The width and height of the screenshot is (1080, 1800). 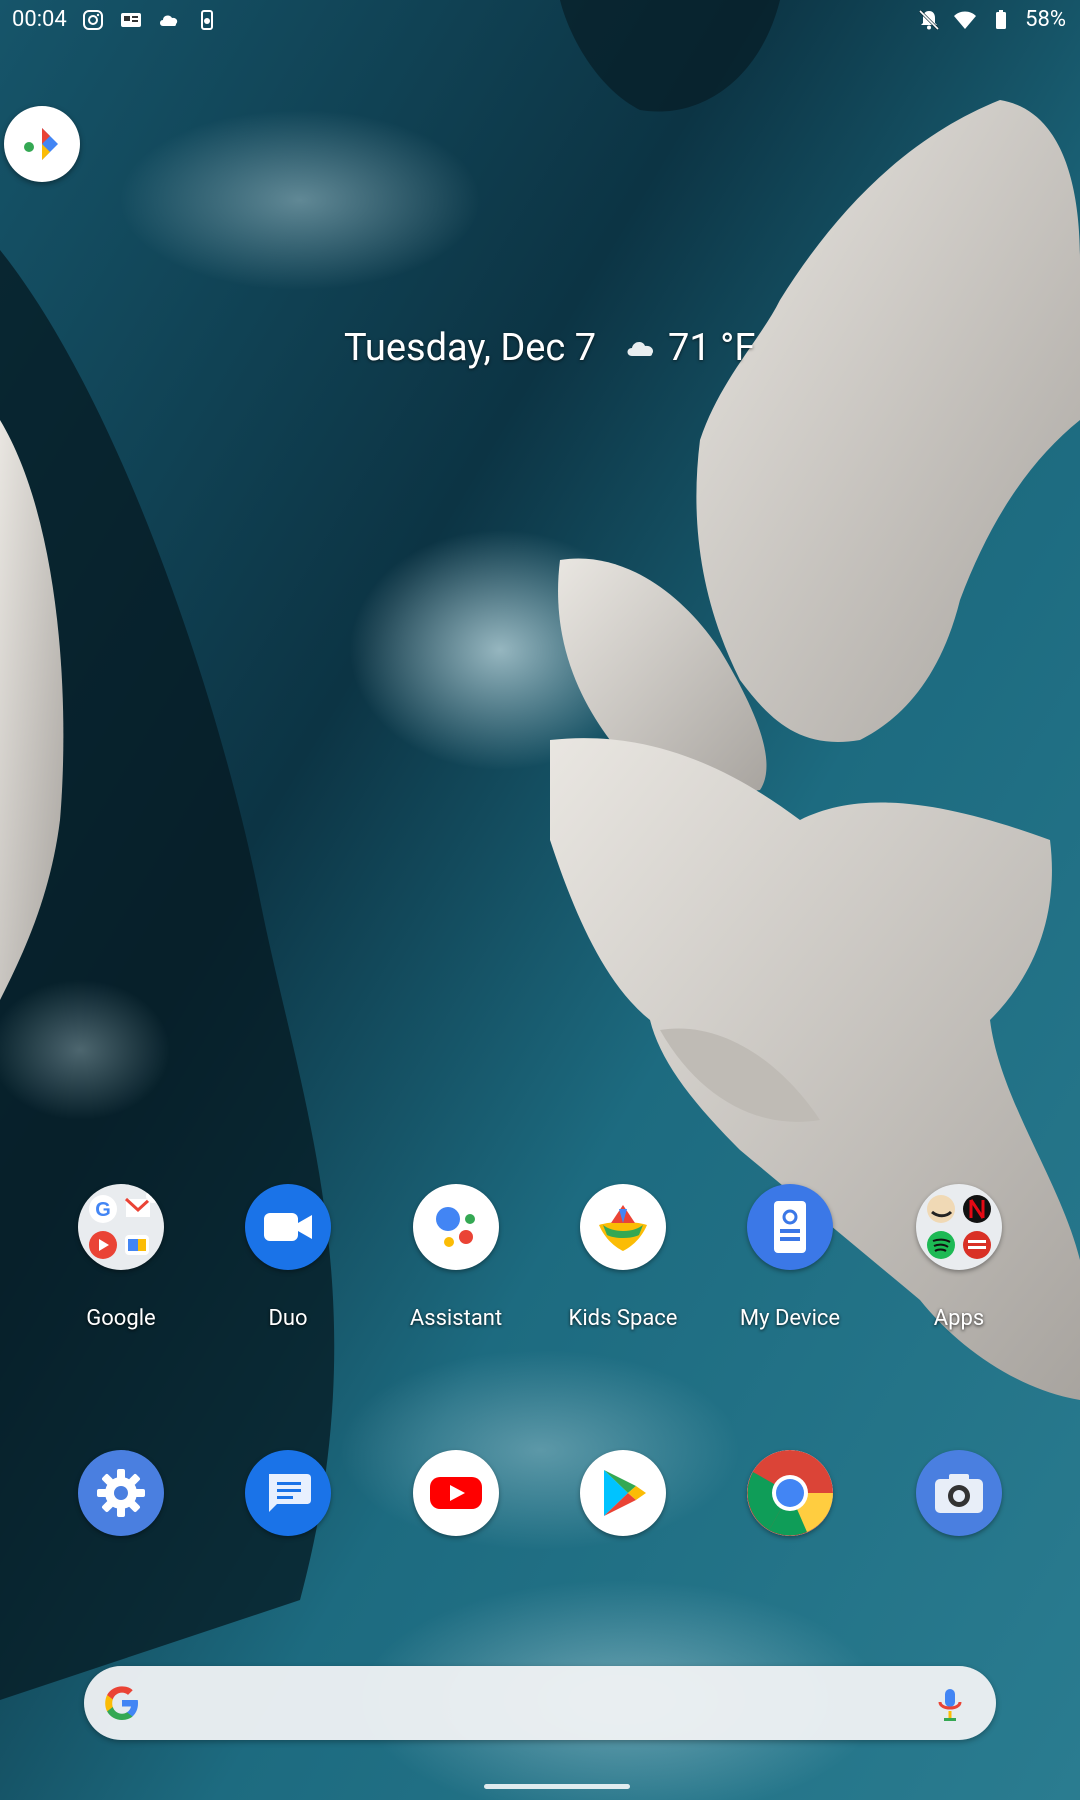 I want to click on app-my-device: My Device, so click(x=790, y=1257).